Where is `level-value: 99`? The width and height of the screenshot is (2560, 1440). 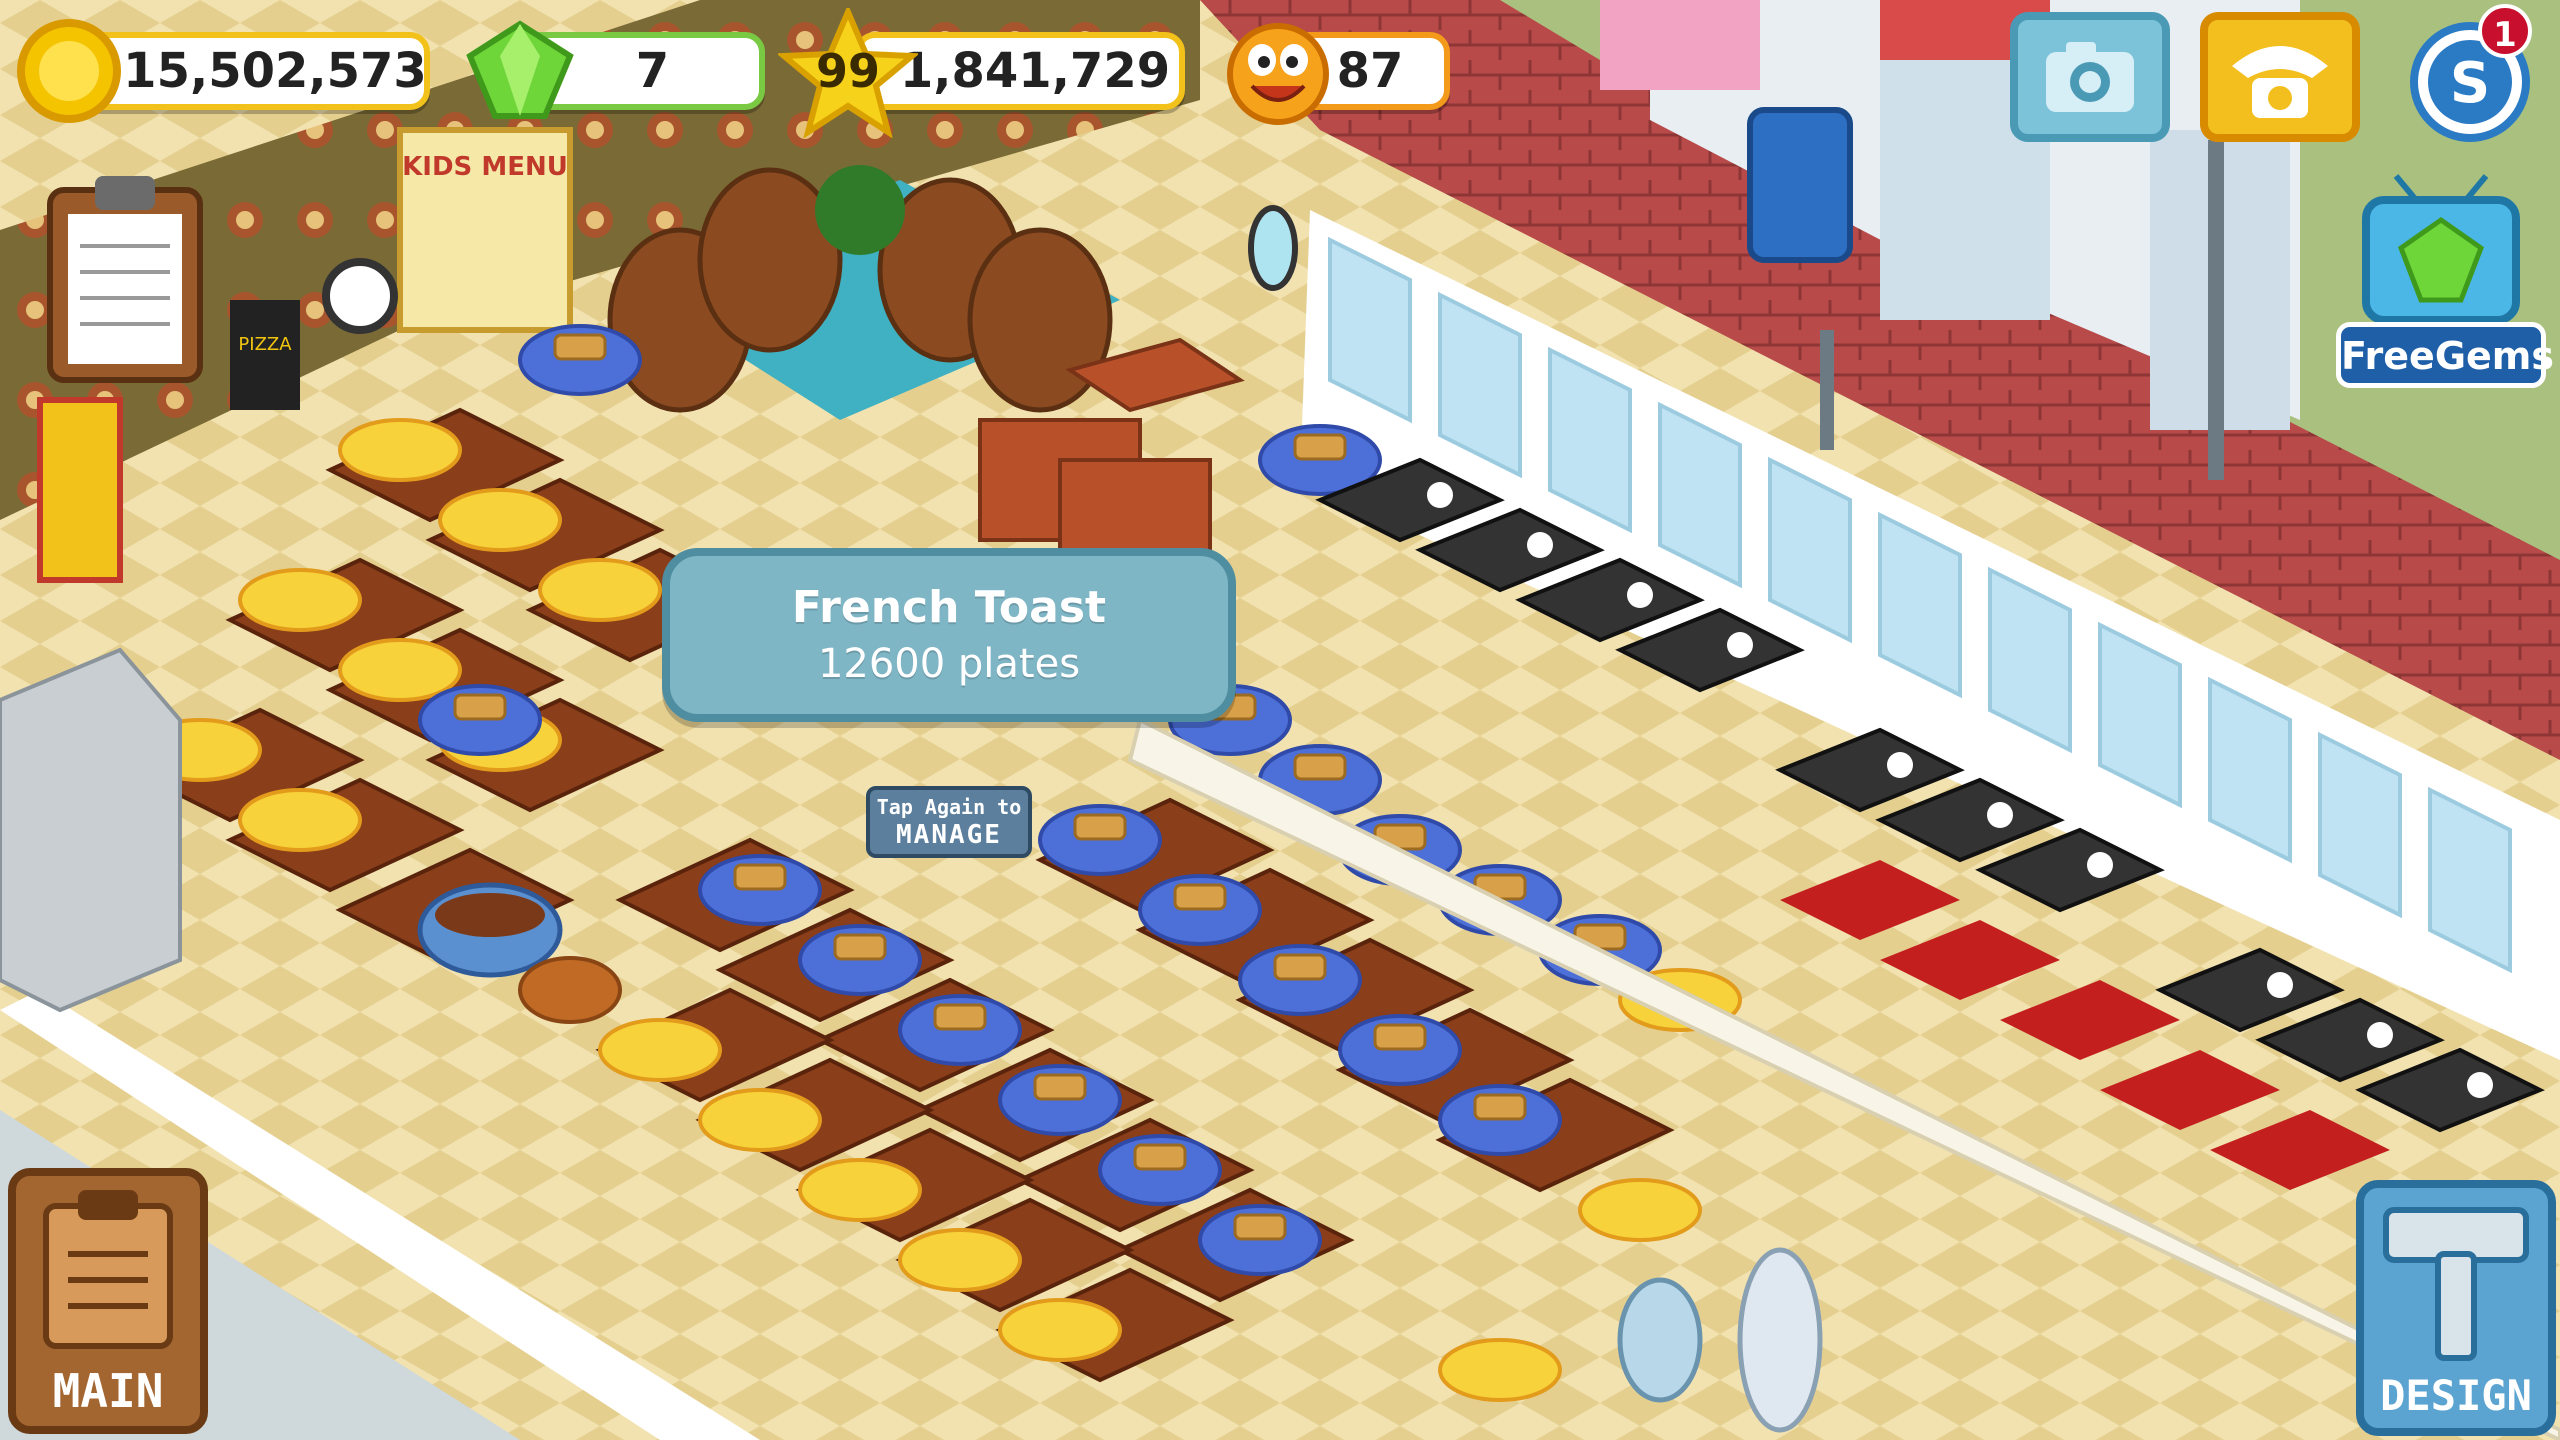 level-value: 99 is located at coordinates (847, 71).